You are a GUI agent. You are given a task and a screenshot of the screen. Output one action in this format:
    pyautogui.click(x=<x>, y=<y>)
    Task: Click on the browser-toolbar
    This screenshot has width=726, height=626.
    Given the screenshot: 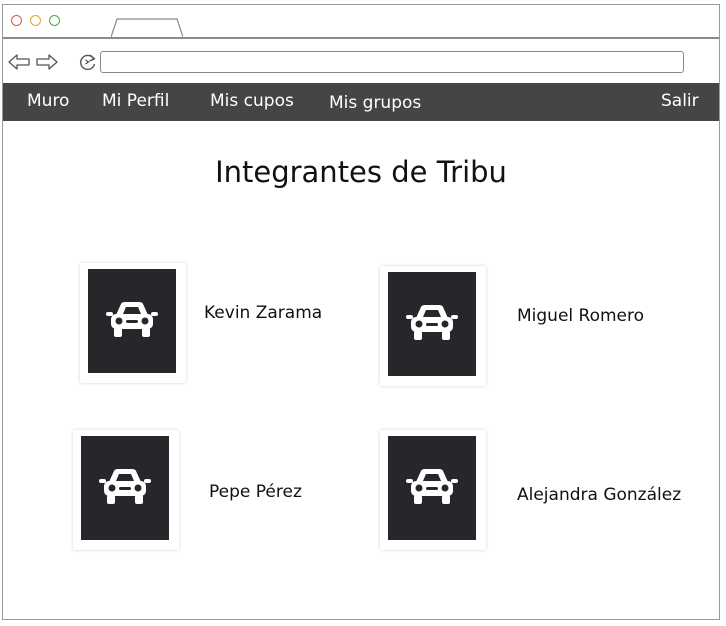 What is the action you would take?
    pyautogui.click(x=361, y=61)
    